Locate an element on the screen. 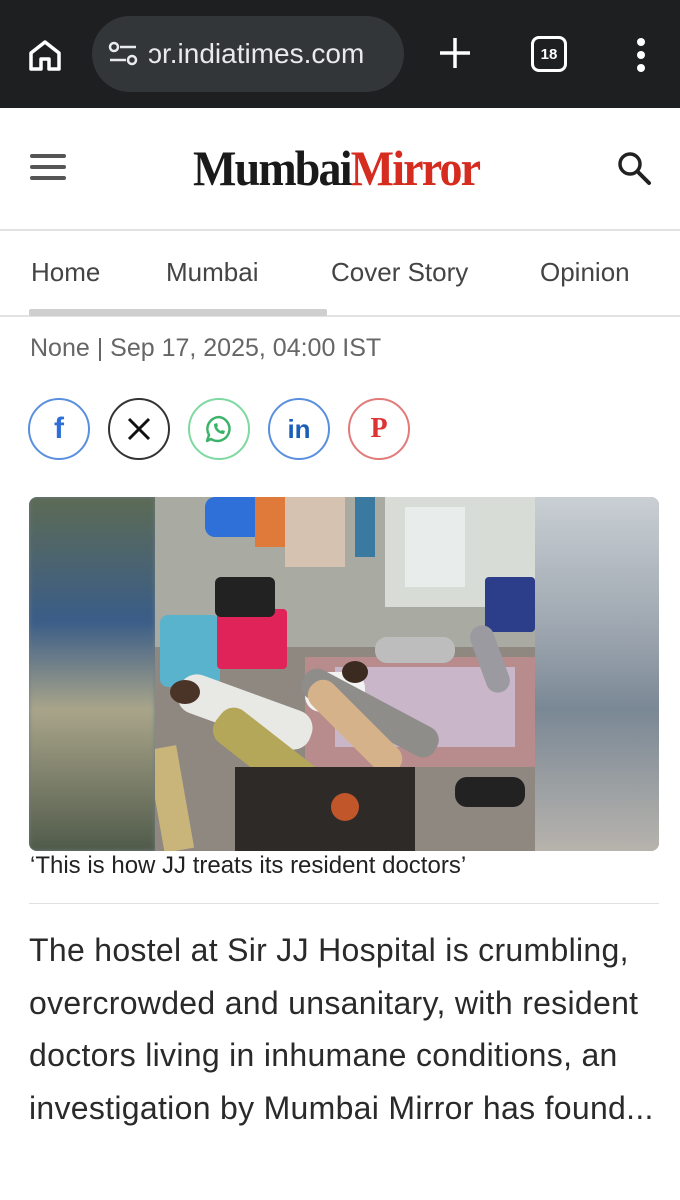 The height and width of the screenshot is (1200, 680). share-whatsapp-button is located at coordinates (219, 429).